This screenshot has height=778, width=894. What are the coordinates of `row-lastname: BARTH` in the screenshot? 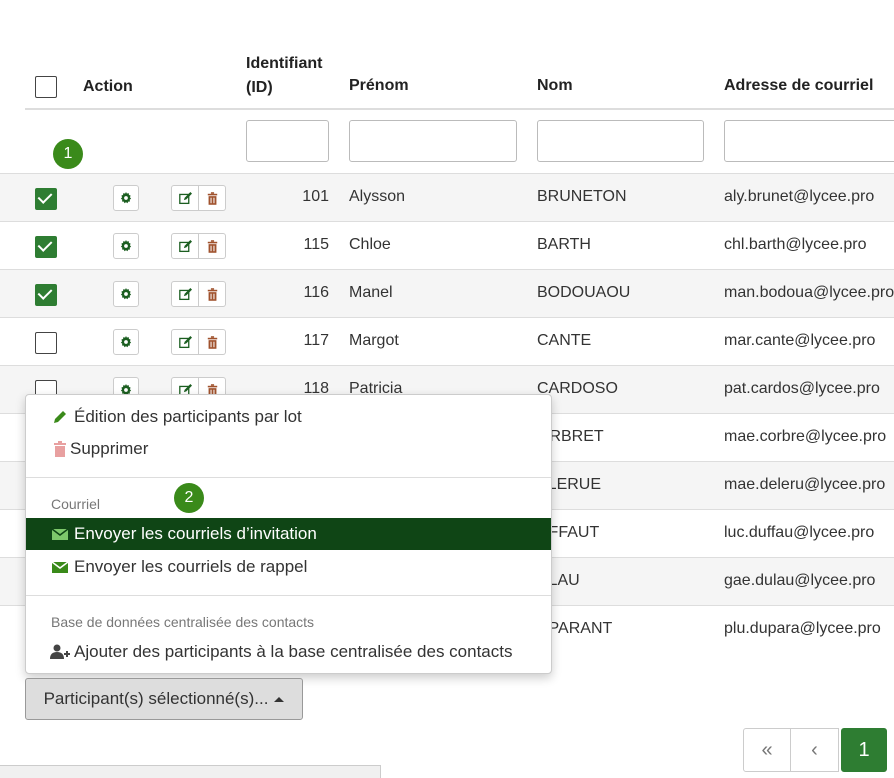 It's located at (564, 244).